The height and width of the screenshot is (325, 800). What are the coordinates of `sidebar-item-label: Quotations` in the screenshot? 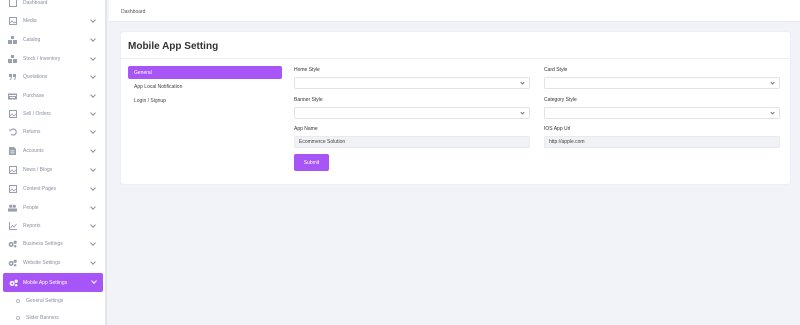 It's located at (35, 77).